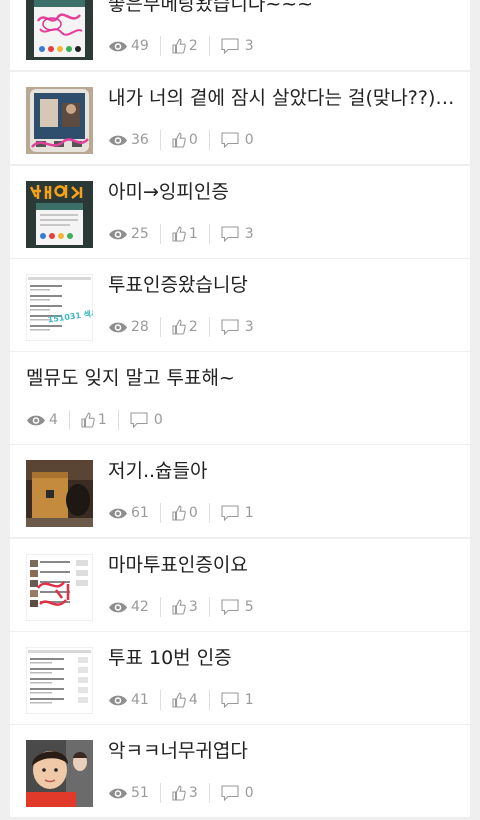 Image resolution: width=480 pixels, height=820 pixels. What do you see at coordinates (282, 751) in the screenshot?
I see `post-title: 악ㅋㅋ너무귀엽다` at bounding box center [282, 751].